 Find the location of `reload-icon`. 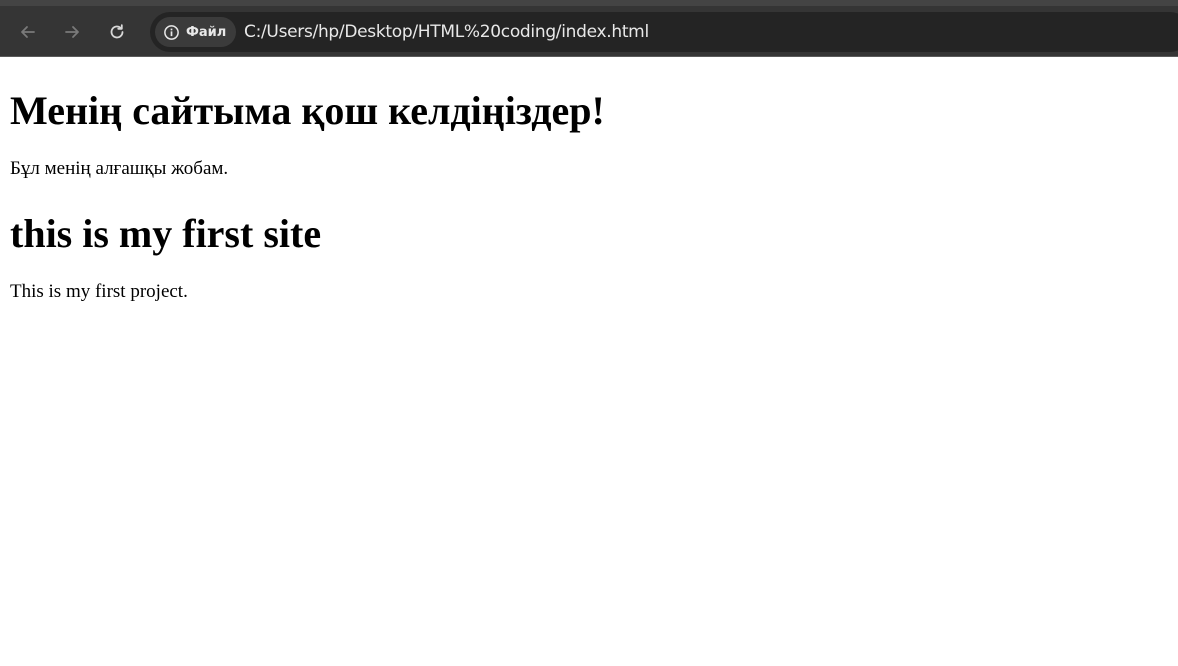

reload-icon is located at coordinates (117, 32).